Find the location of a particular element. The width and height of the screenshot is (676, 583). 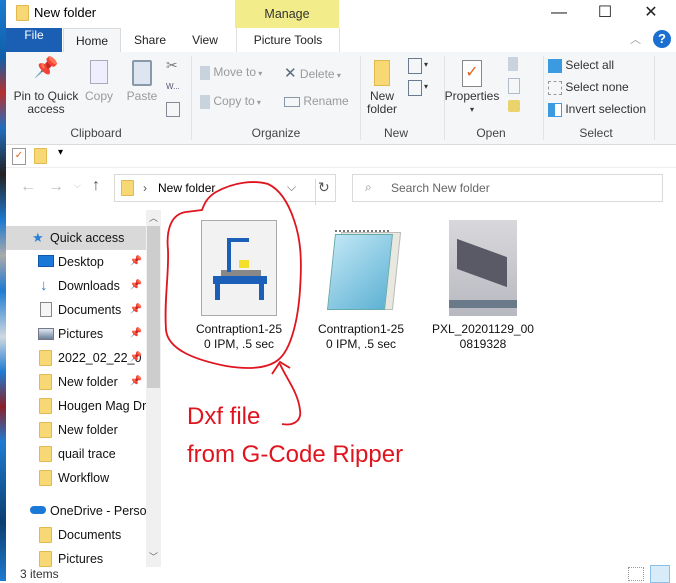

annotation-circle is located at coordinates (233, 275).